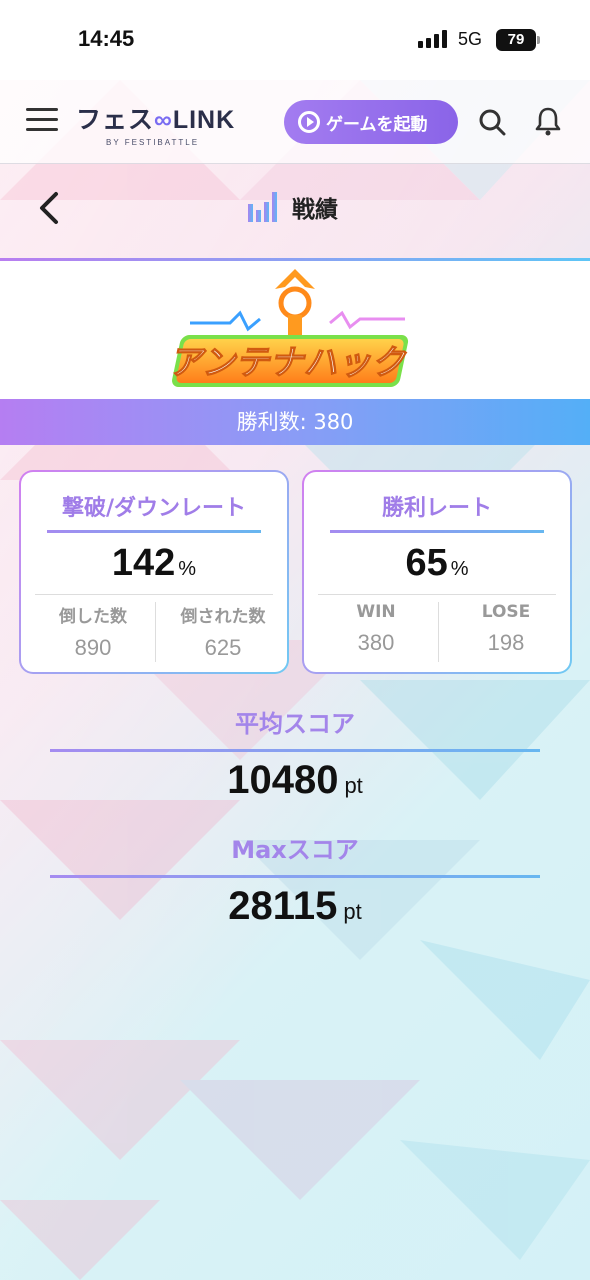 Image resolution: width=590 pixels, height=1280 pixels. Describe the element at coordinates (459, 569) in the screenshot. I see `win-rate-unit: %` at that location.